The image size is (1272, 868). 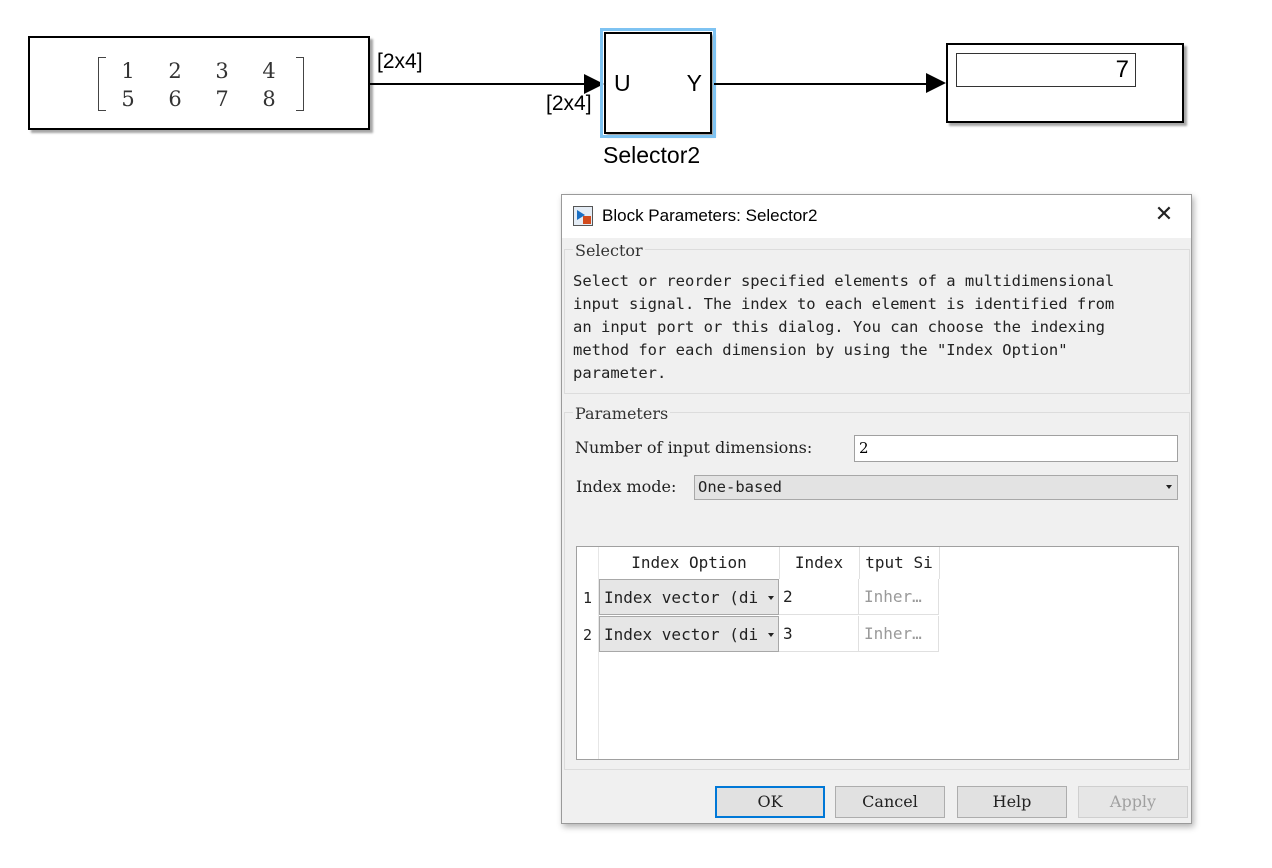 I want to click on index-mode-label: Index mode:, so click(x=626, y=486).